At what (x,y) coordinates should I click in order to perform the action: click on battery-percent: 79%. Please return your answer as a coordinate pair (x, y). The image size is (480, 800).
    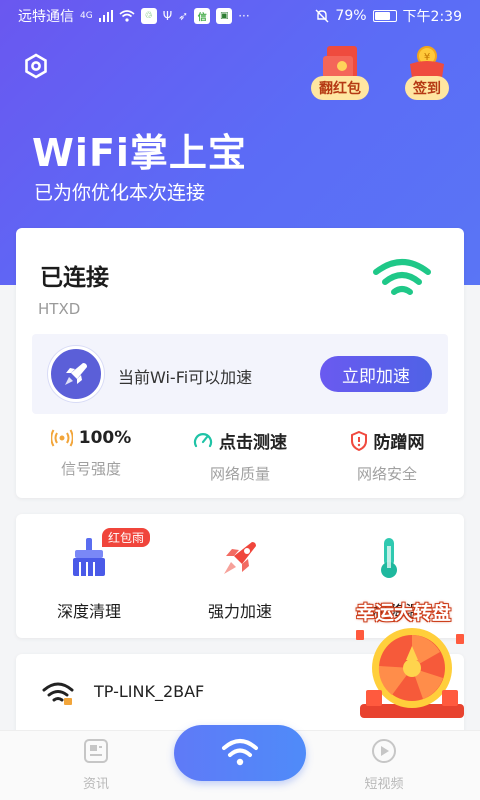
    Looking at the image, I should click on (351, 16).